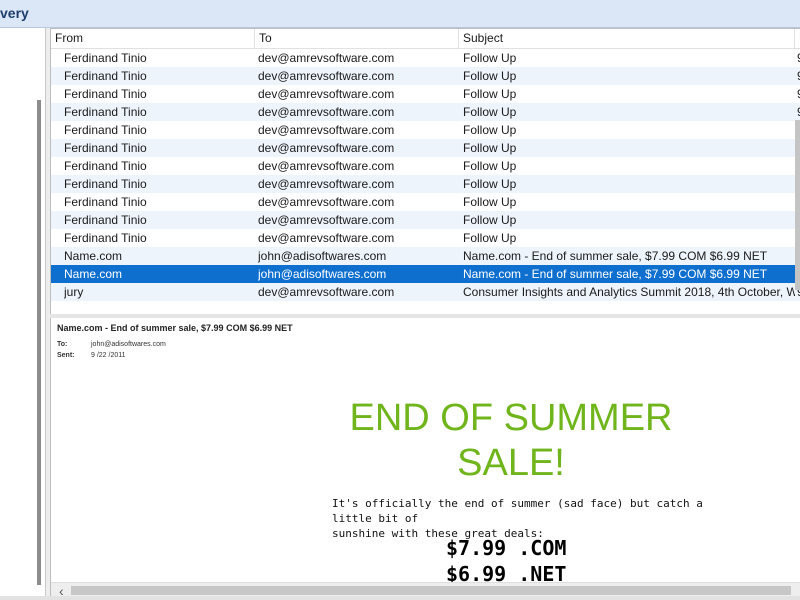  I want to click on column-header-extra: F, so click(797, 38).